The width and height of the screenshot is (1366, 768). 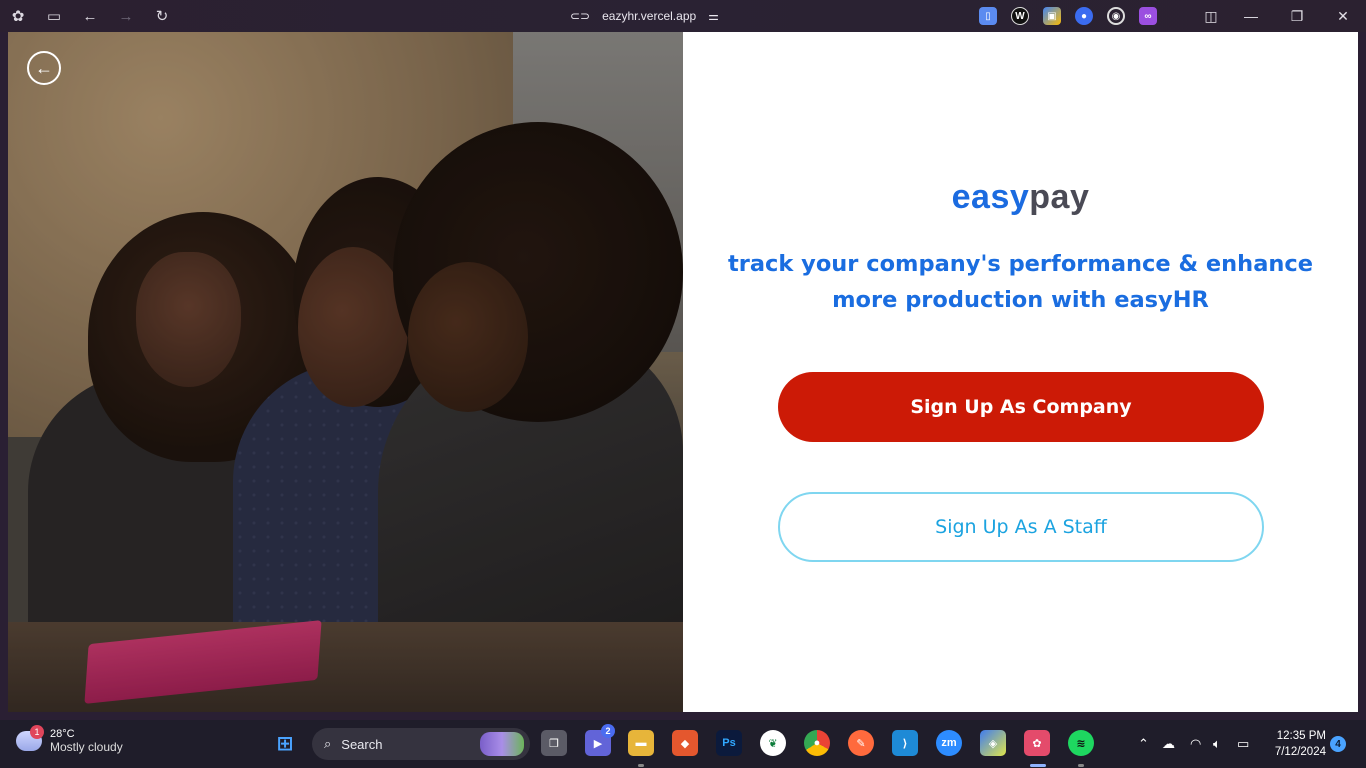 What do you see at coordinates (993, 743) in the screenshot?
I see `git-app-icon: ◈` at bounding box center [993, 743].